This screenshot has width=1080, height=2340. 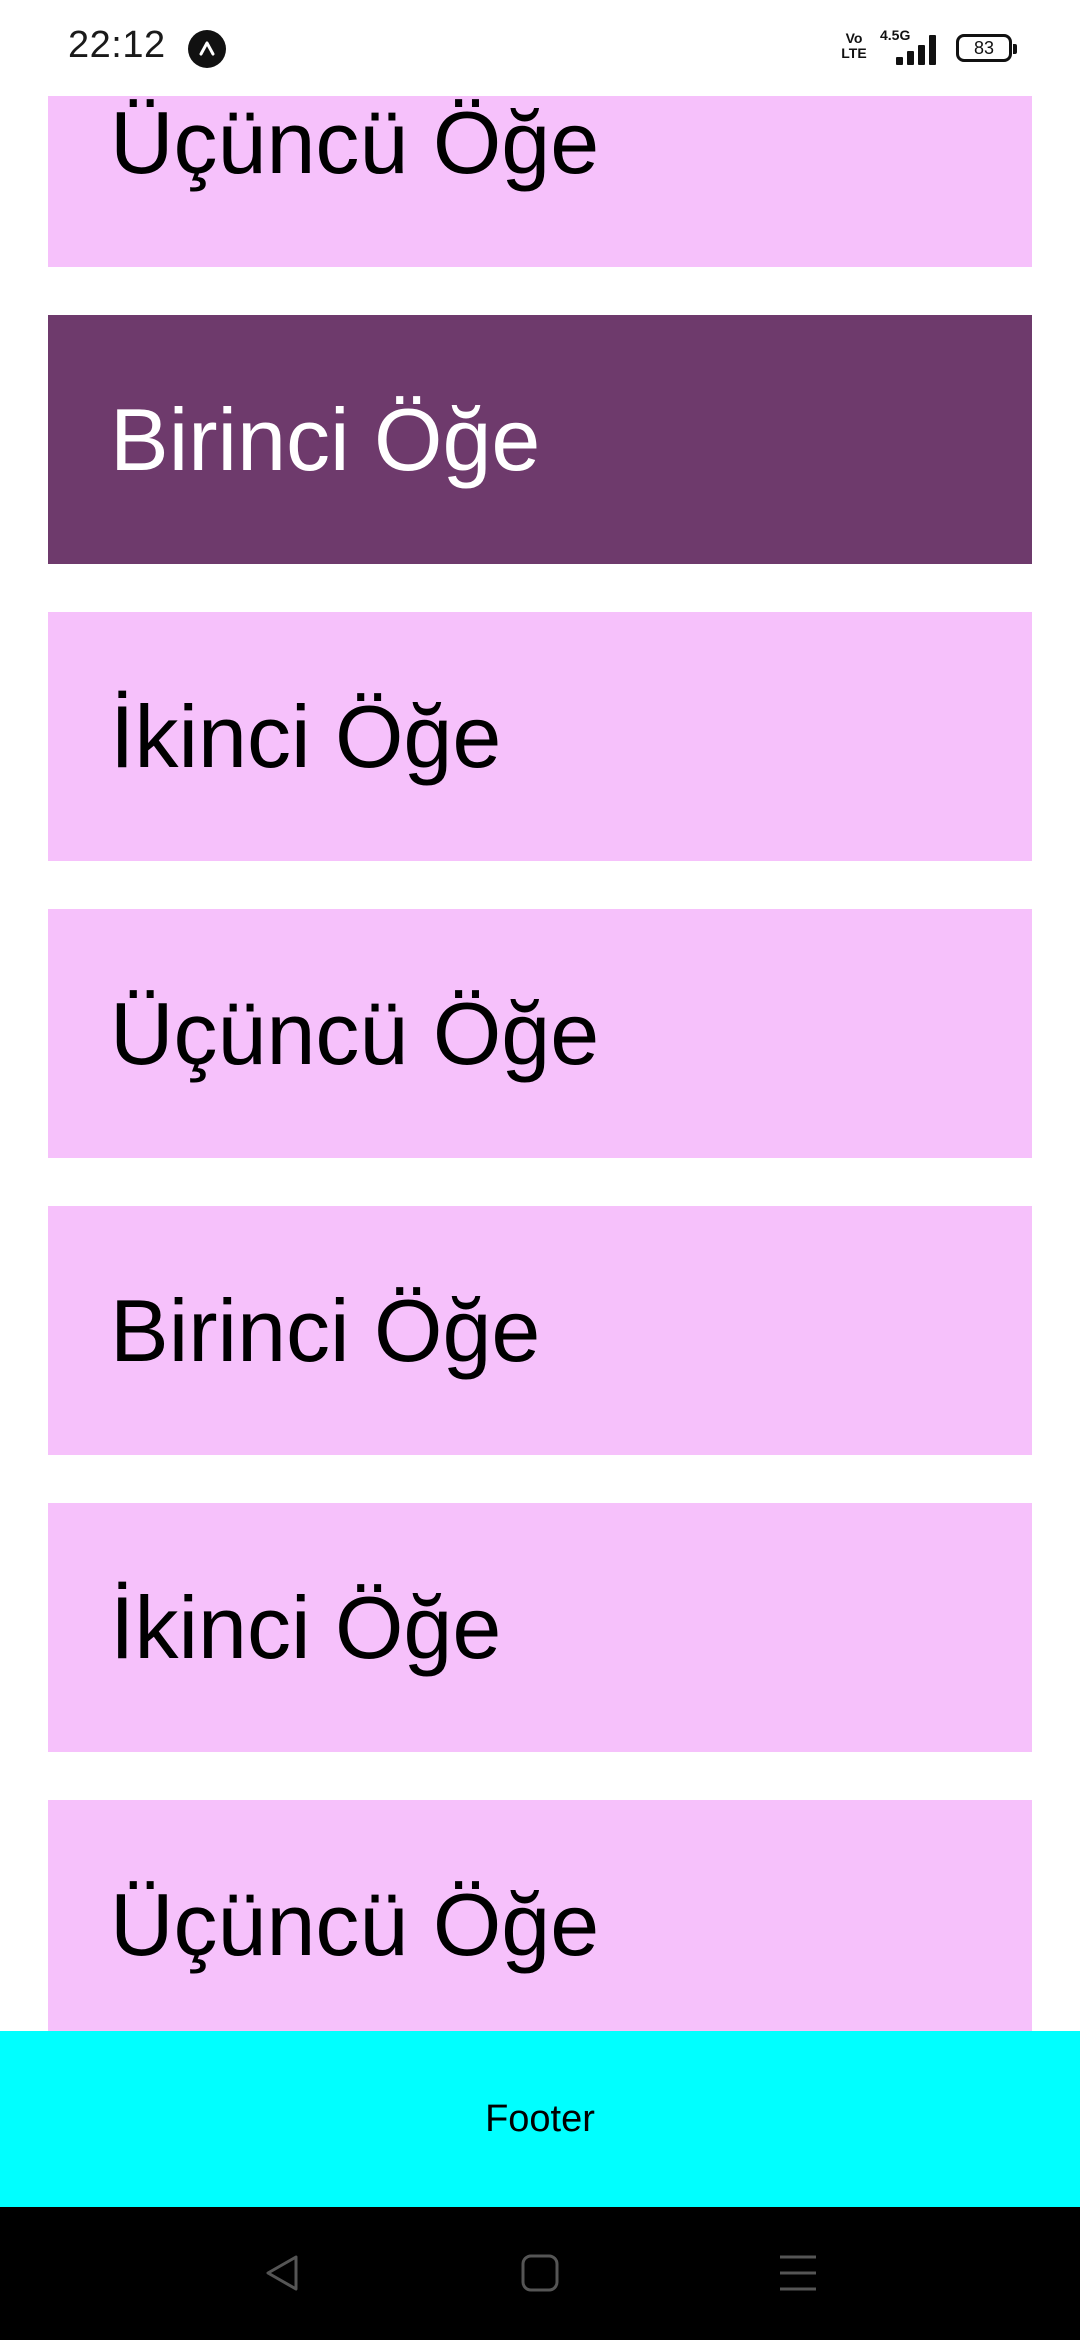 I want to click on network-type: 4.5G, so click(x=895, y=35).